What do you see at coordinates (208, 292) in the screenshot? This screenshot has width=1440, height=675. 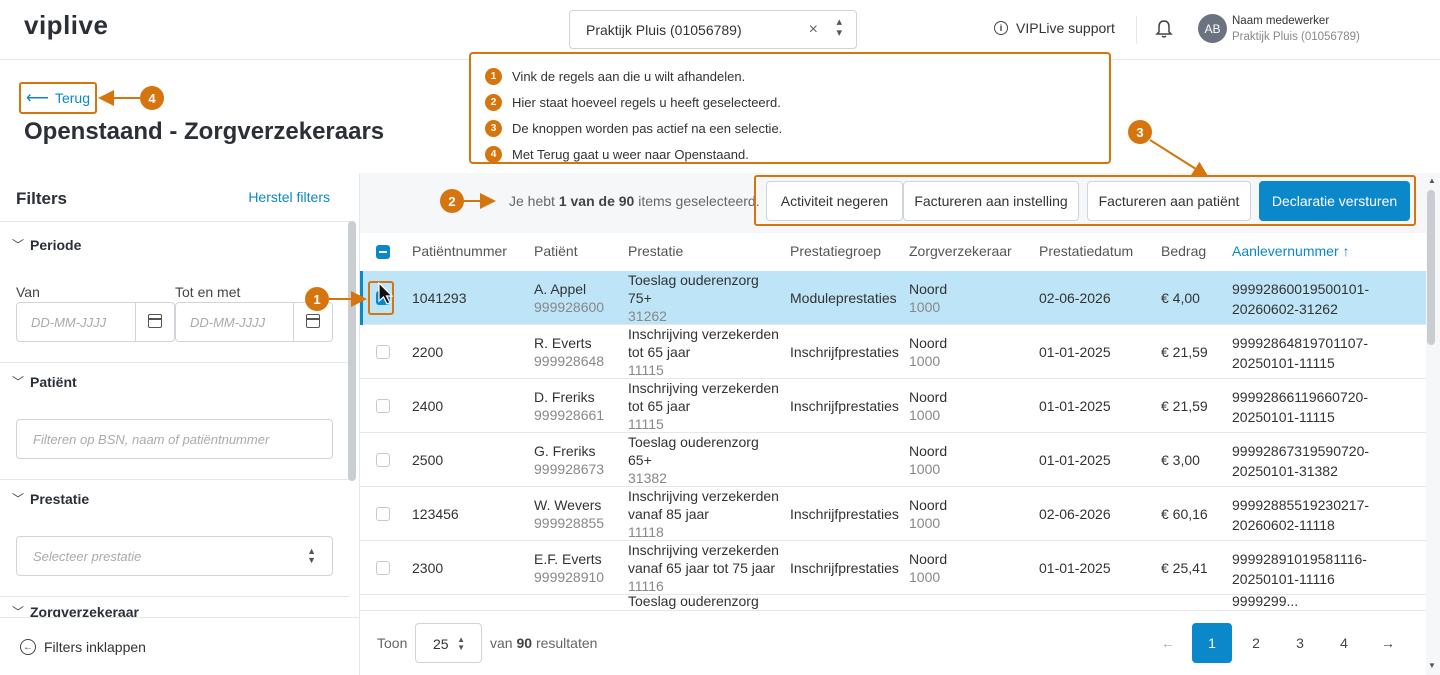 I see `tot-label: Tot en met` at bounding box center [208, 292].